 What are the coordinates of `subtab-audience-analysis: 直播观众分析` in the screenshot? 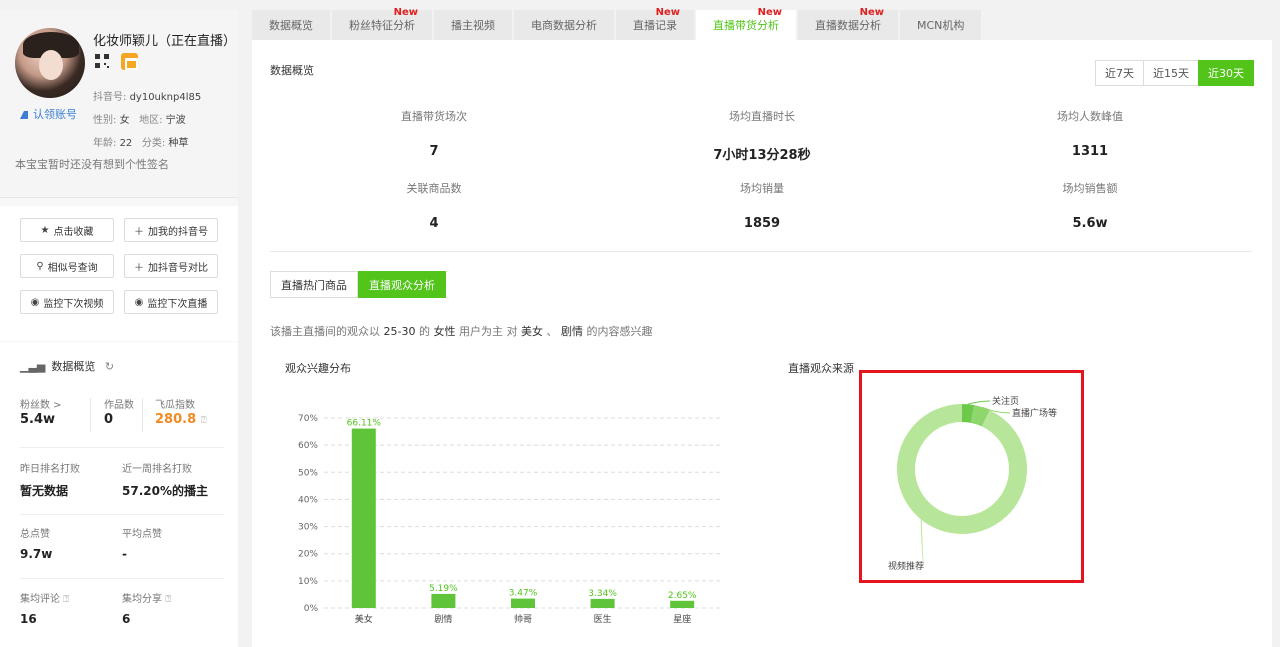 It's located at (402, 284).